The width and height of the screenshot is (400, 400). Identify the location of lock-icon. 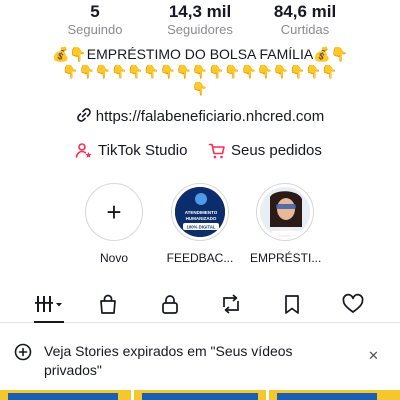
(170, 304).